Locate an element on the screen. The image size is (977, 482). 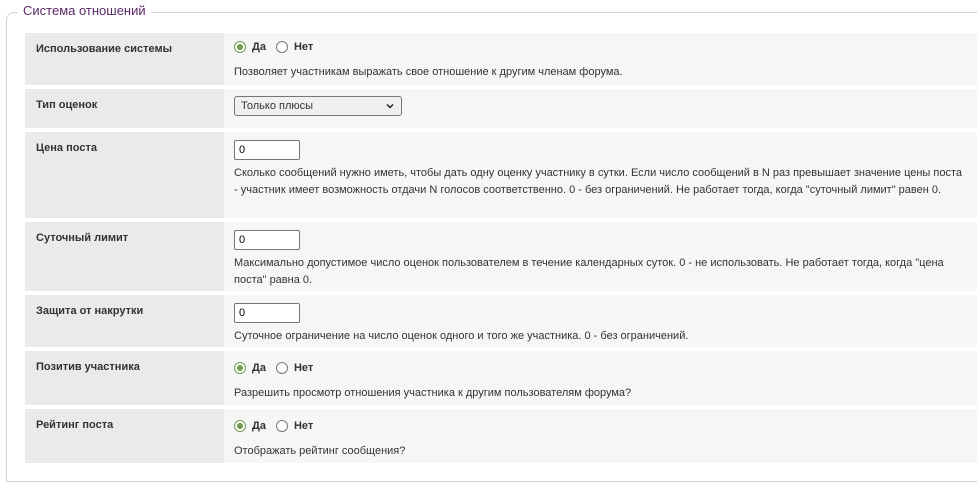
post-rating-yes-radio: Да is located at coordinates (250, 426).